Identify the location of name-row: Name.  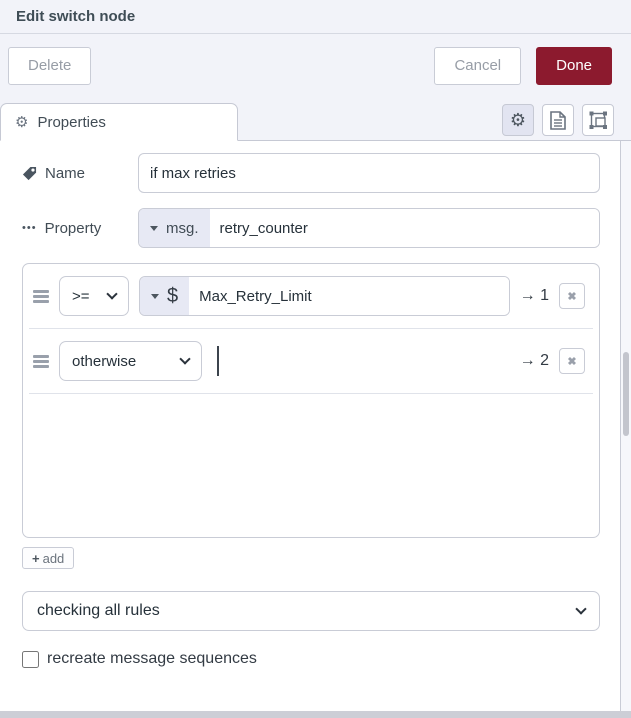
(311, 173).